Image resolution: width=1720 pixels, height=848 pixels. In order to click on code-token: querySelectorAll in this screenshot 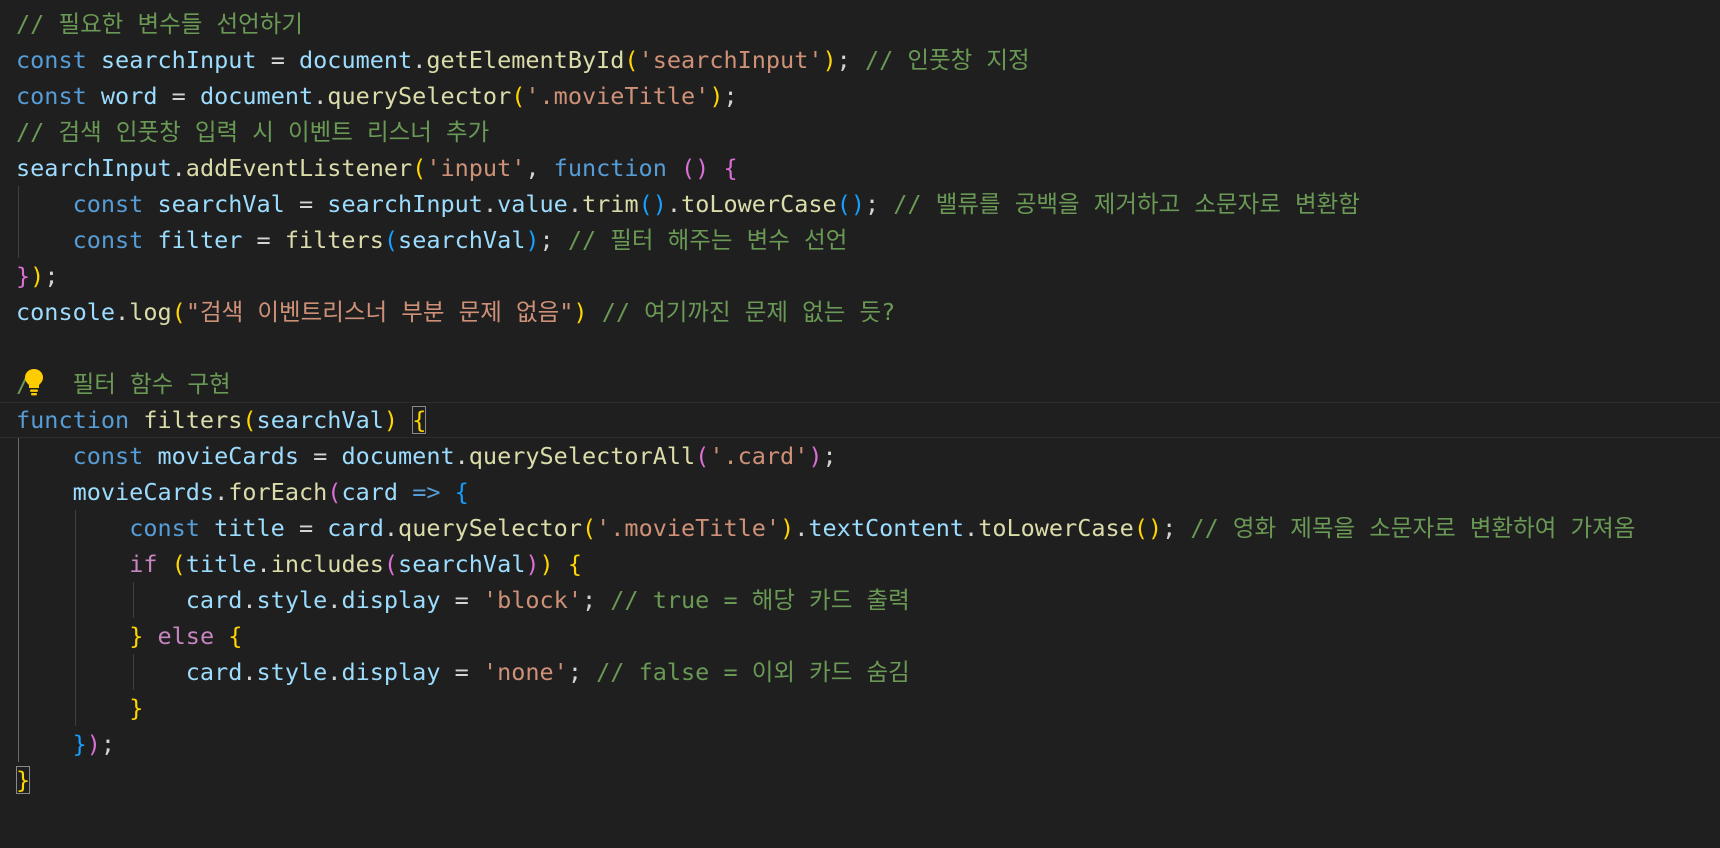, I will do `click(582, 456)`.